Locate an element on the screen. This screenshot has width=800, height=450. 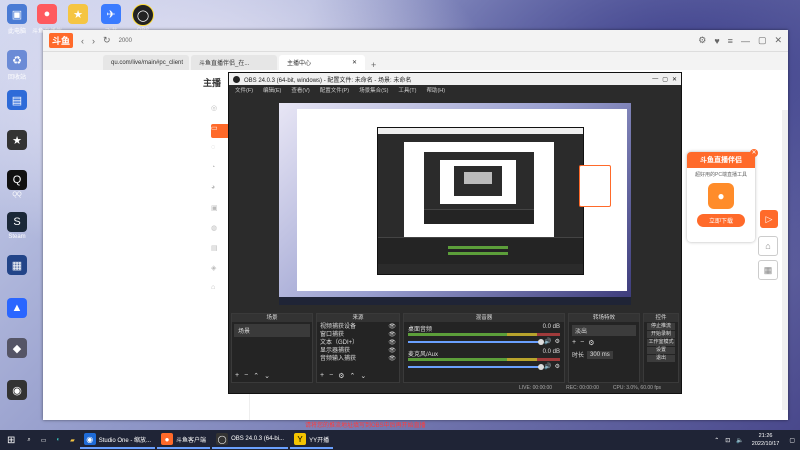
maximize-icon: ▢ is located at coordinates (762, 40).